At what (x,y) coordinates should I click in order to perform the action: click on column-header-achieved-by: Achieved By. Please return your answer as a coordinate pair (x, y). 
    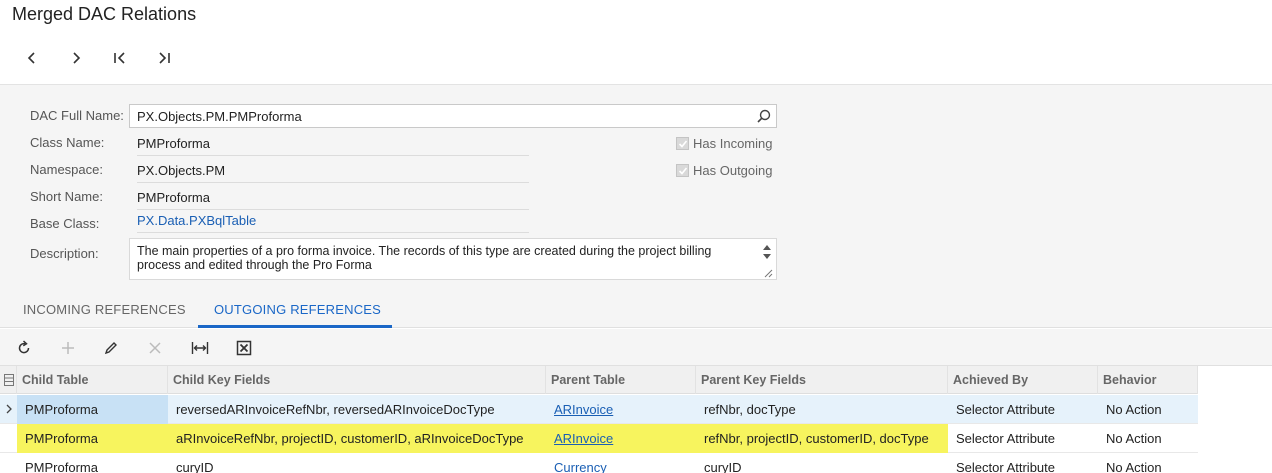
    Looking at the image, I should click on (1023, 380).